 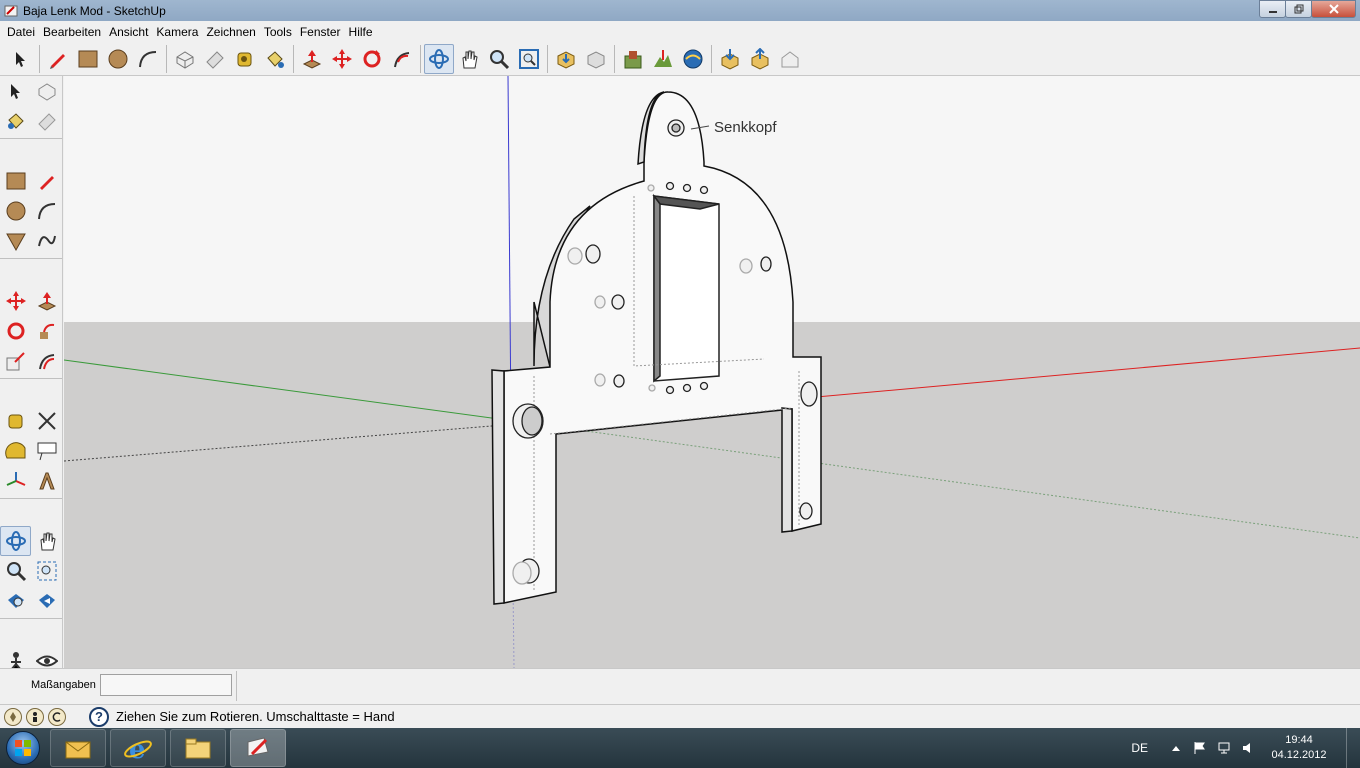 I want to click on lt-axes-button, so click(x=15, y=481).